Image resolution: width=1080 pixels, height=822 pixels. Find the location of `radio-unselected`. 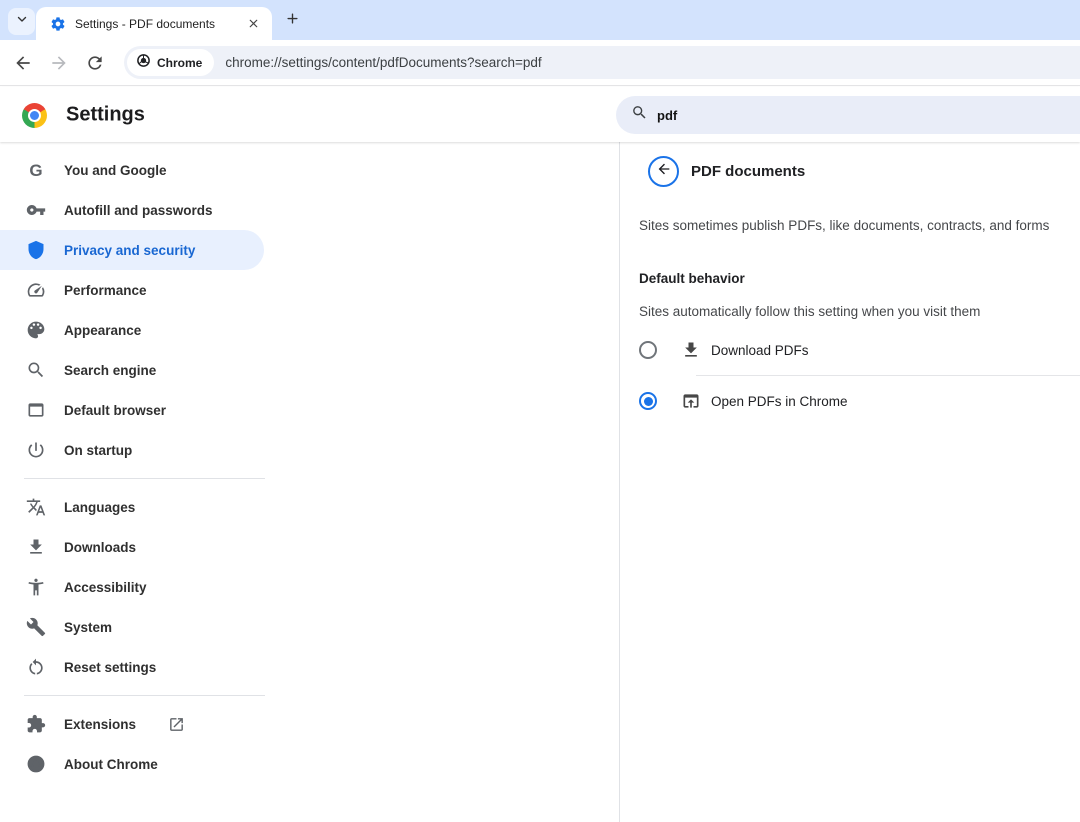

radio-unselected is located at coordinates (648, 350).